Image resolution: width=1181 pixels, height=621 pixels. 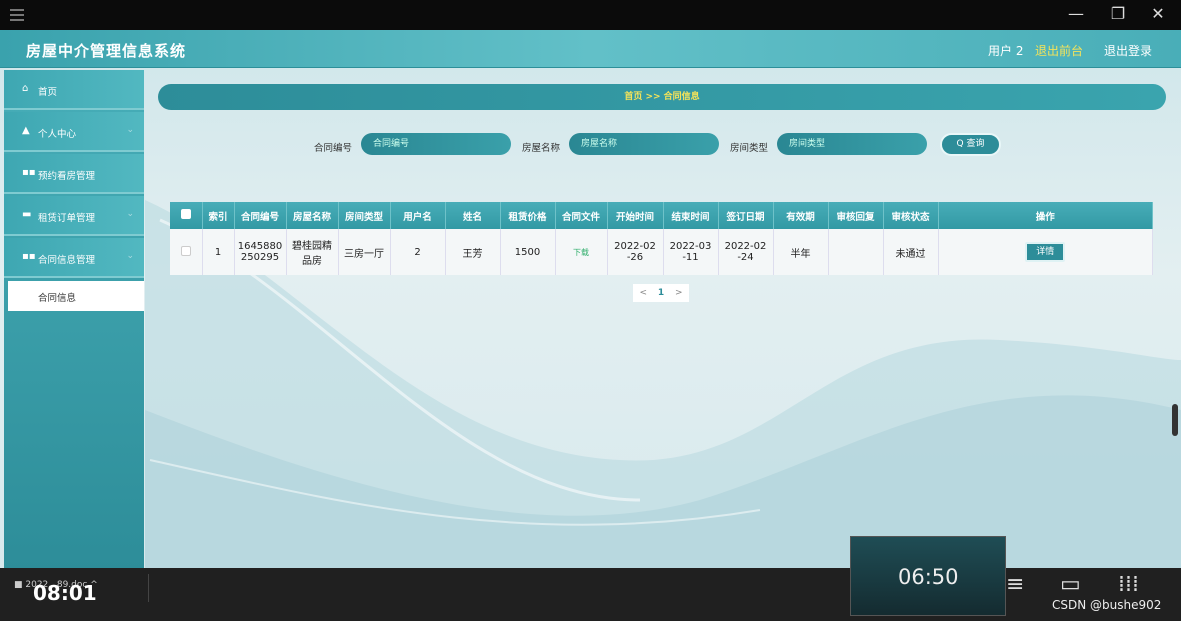 I want to click on row-checkbox, so click(x=185, y=250).